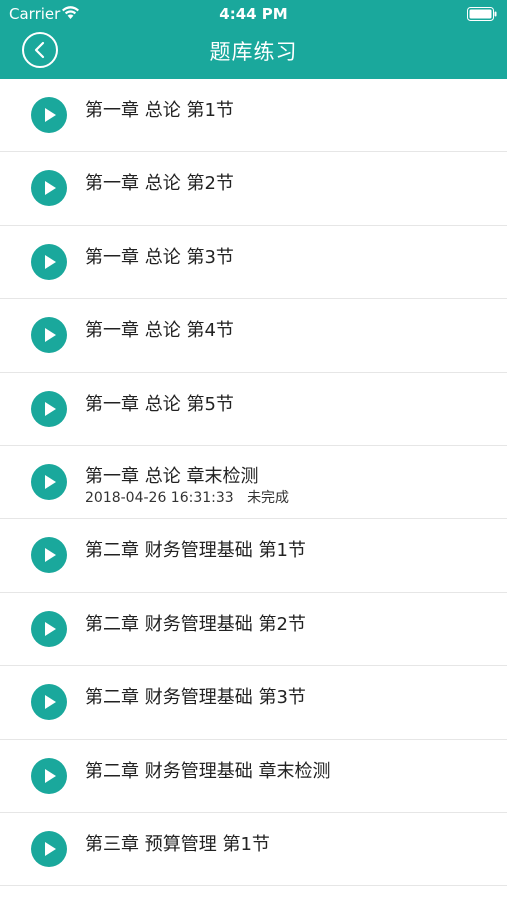 This screenshot has width=507, height=900. Describe the element at coordinates (253, 409) in the screenshot. I see `list-item: 第一章 总论 第5节` at that location.